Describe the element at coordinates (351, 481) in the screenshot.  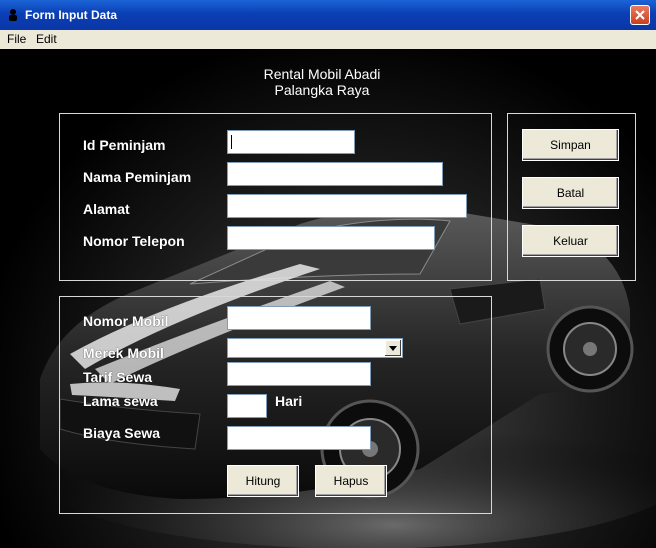
I see `clear-button: Hapus` at that location.